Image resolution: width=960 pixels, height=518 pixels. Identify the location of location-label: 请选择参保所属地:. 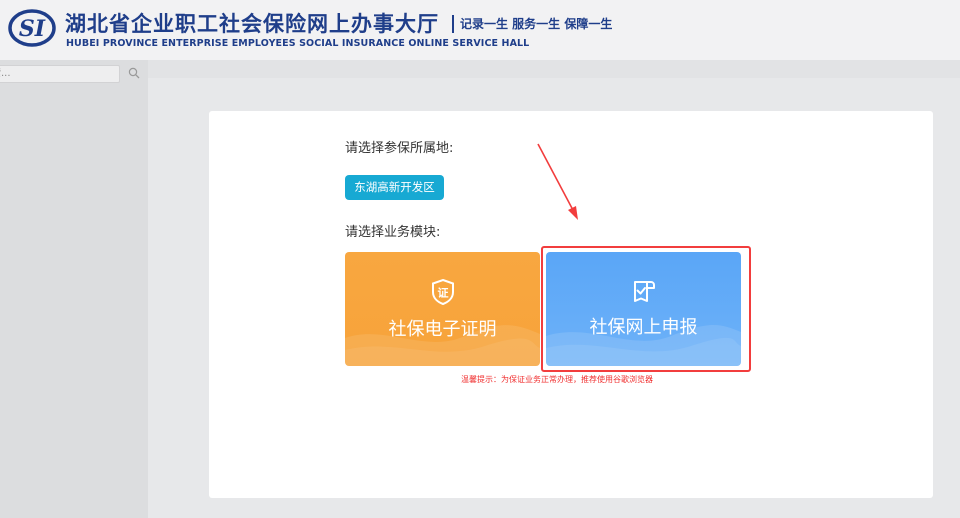
(399, 148).